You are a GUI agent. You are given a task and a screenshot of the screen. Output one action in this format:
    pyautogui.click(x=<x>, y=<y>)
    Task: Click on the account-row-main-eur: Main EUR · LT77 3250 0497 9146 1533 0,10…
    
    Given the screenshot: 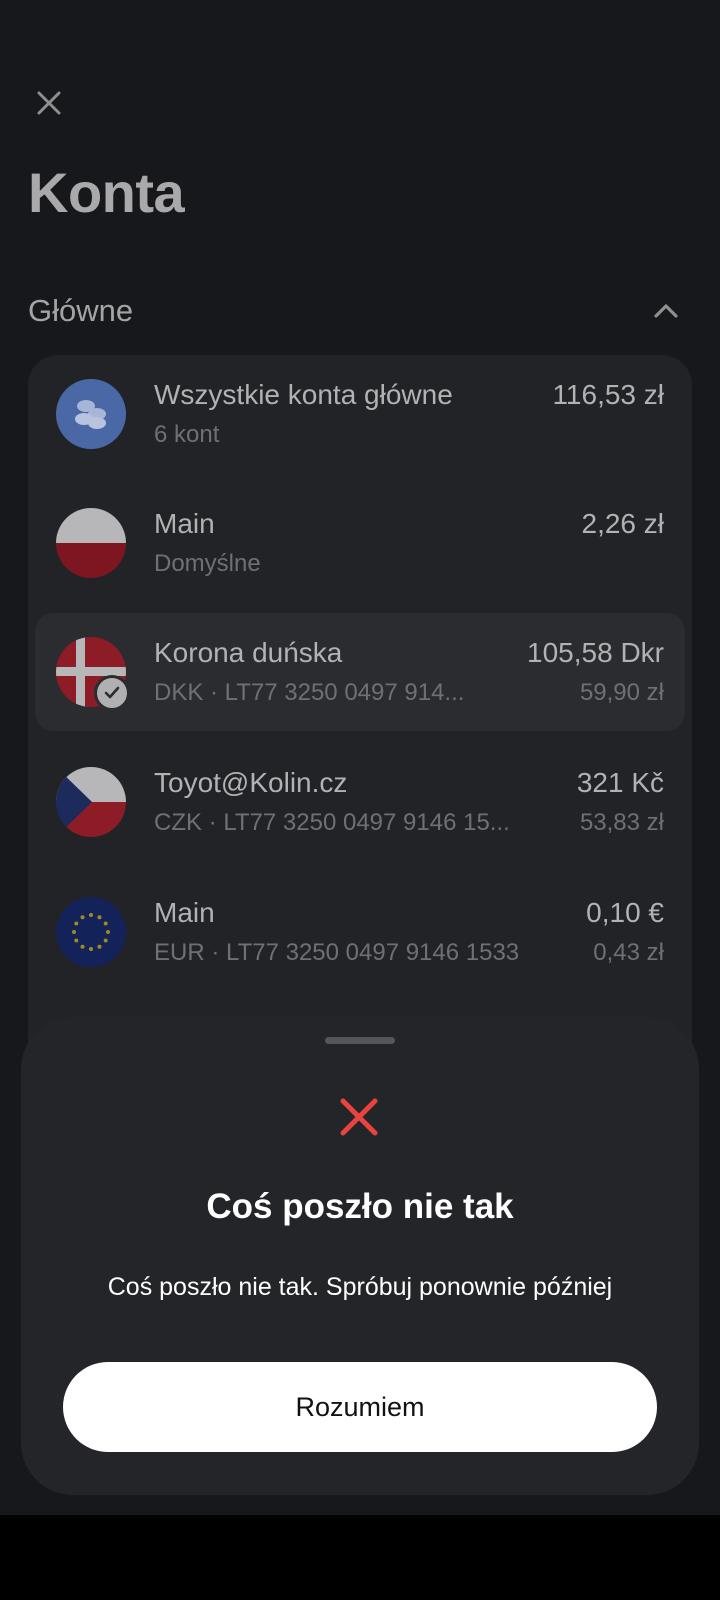 What is the action you would take?
    pyautogui.click(x=360, y=932)
    